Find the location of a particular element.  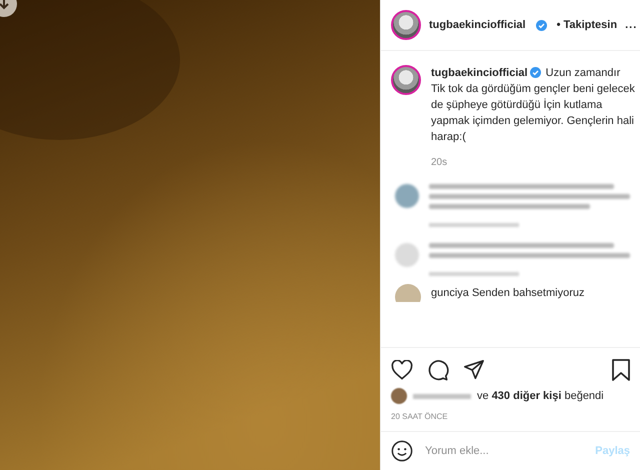

timestamp: 20 SAAT ÖNCE is located at coordinates (420, 416).